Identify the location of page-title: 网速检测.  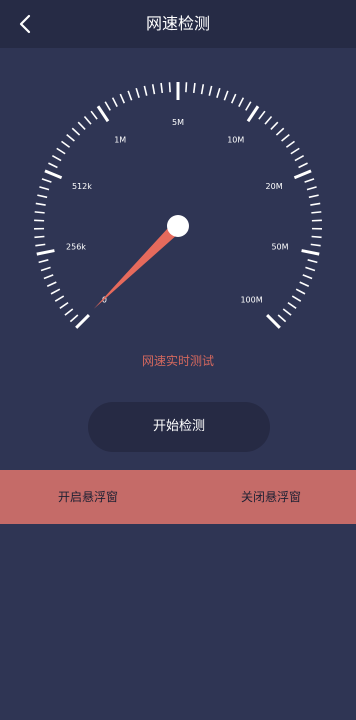
(177, 23).